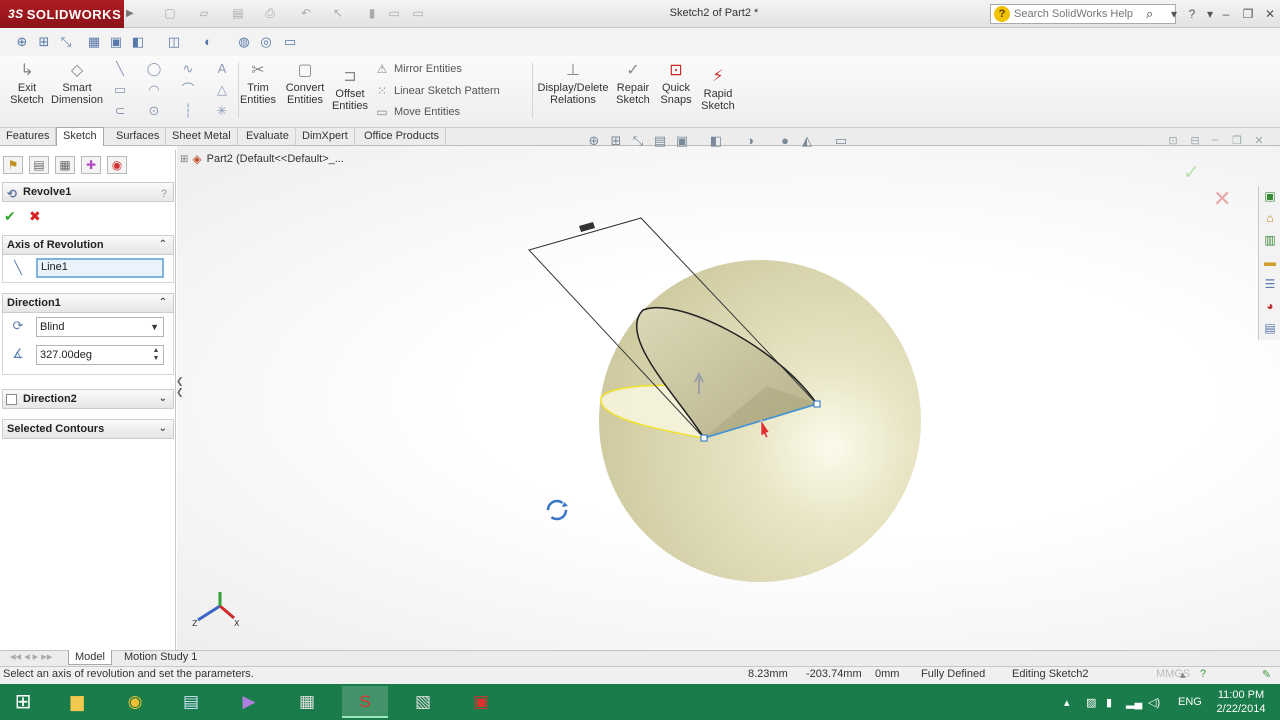 The image size is (1280, 720). I want to click on rebuild-status-icon: ✎, so click(1266, 674).